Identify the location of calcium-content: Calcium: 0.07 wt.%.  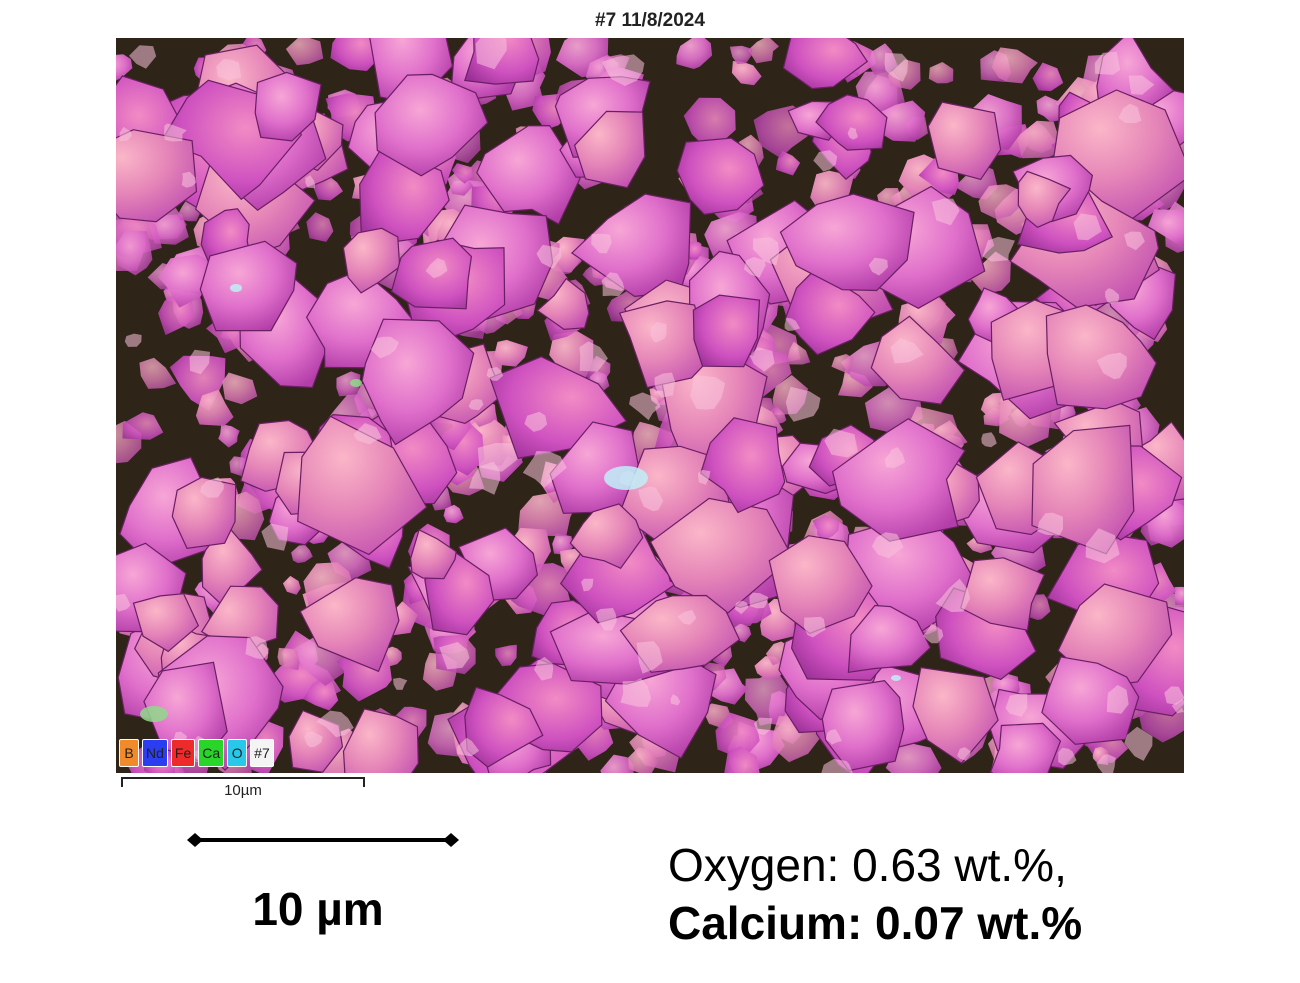
(875, 923).